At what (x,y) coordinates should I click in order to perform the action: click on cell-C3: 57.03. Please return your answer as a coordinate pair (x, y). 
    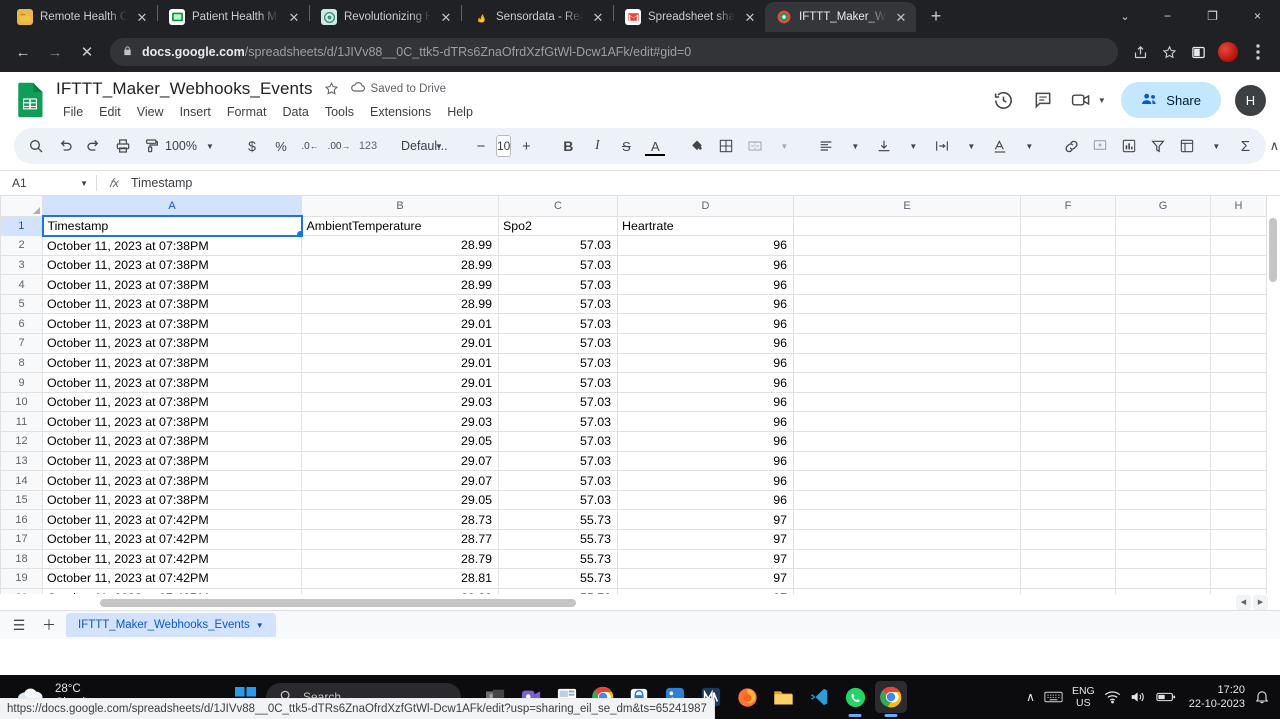
    Looking at the image, I should click on (558, 265).